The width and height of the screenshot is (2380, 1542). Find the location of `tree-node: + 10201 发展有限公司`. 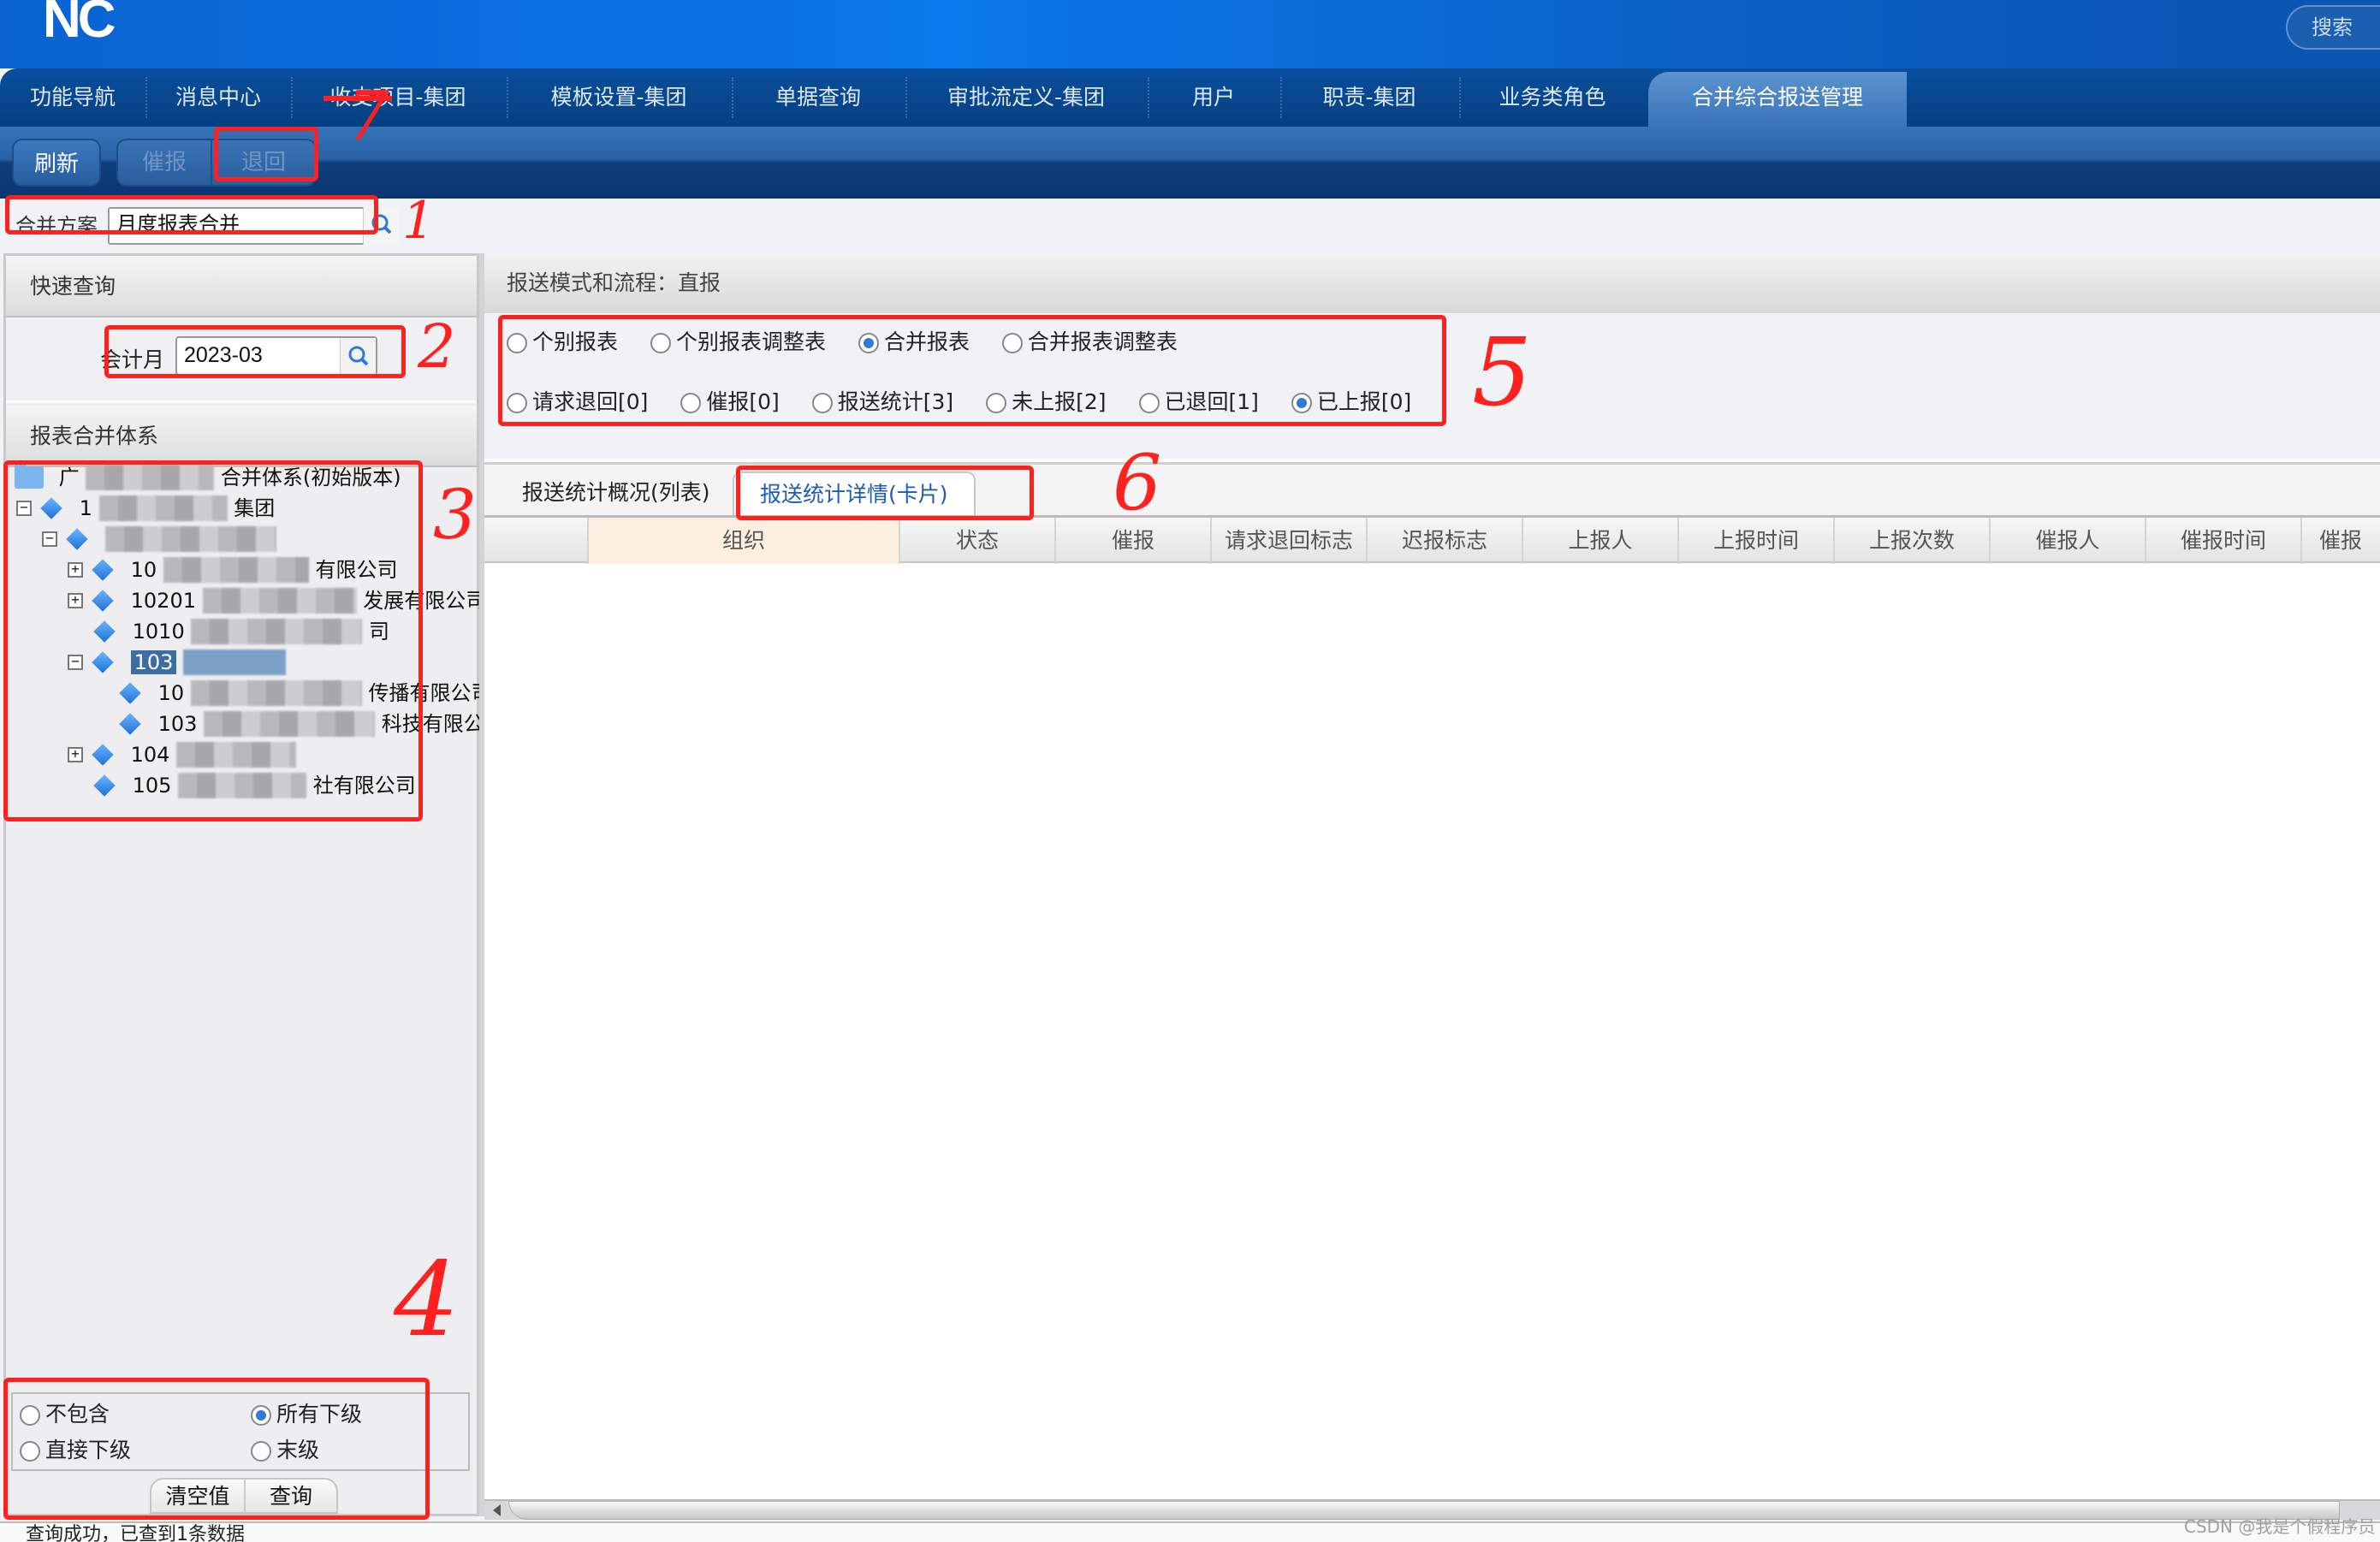

tree-node: + 10201 发展有限公司 is located at coordinates (277, 599).